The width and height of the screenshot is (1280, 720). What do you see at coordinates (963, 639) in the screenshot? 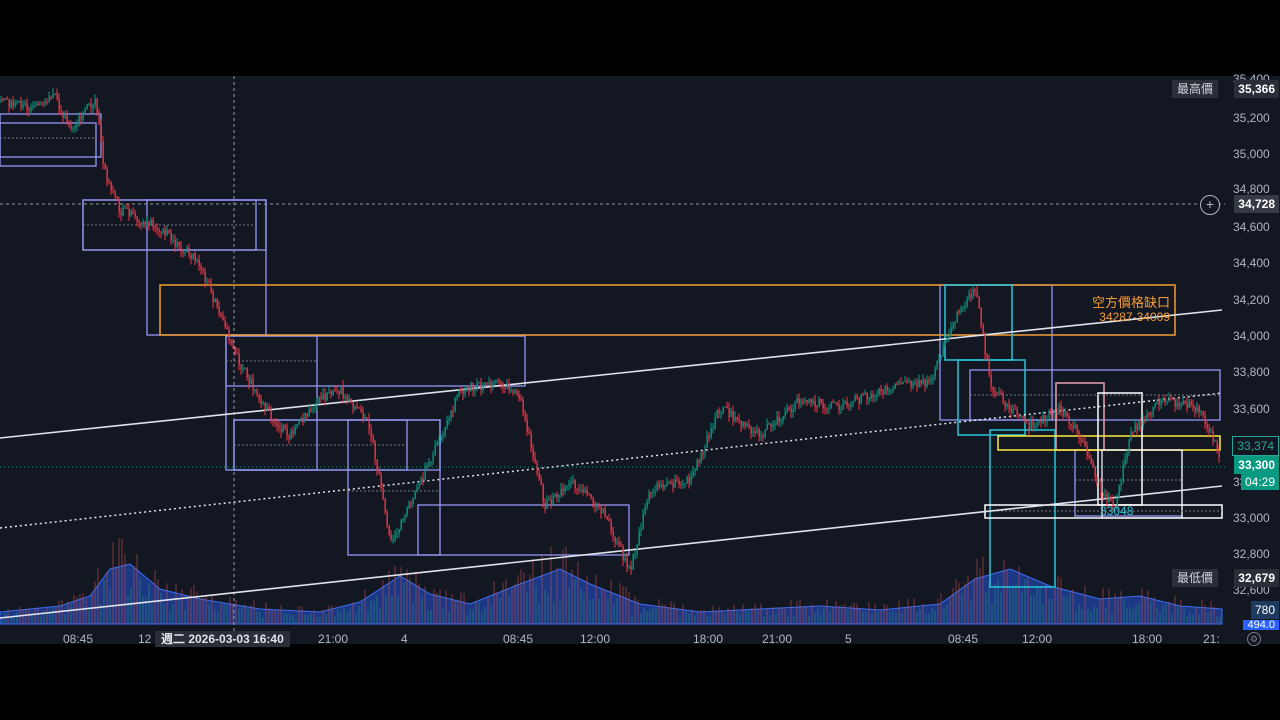
I see `time-tick-label: 08:45` at bounding box center [963, 639].